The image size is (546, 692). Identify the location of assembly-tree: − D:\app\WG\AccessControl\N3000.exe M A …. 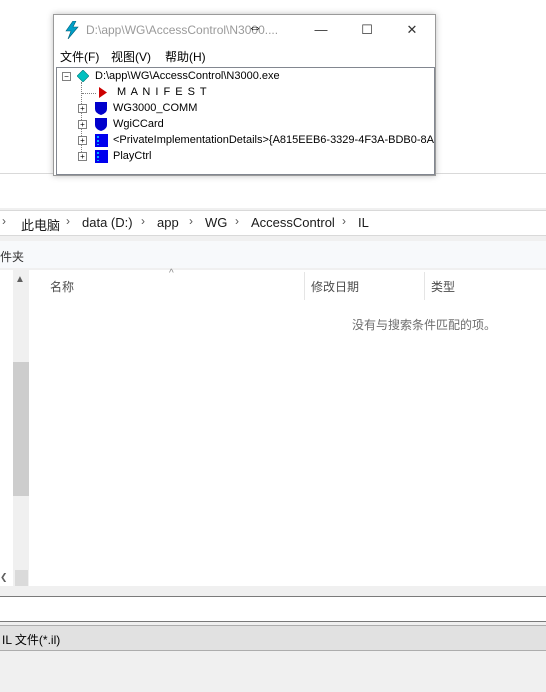
(245, 121).